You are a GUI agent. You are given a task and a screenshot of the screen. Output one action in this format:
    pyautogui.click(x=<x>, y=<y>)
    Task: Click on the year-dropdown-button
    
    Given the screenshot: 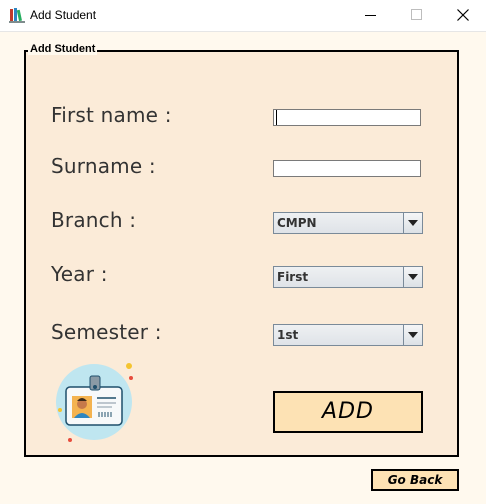 What is the action you would take?
    pyautogui.click(x=412, y=277)
    